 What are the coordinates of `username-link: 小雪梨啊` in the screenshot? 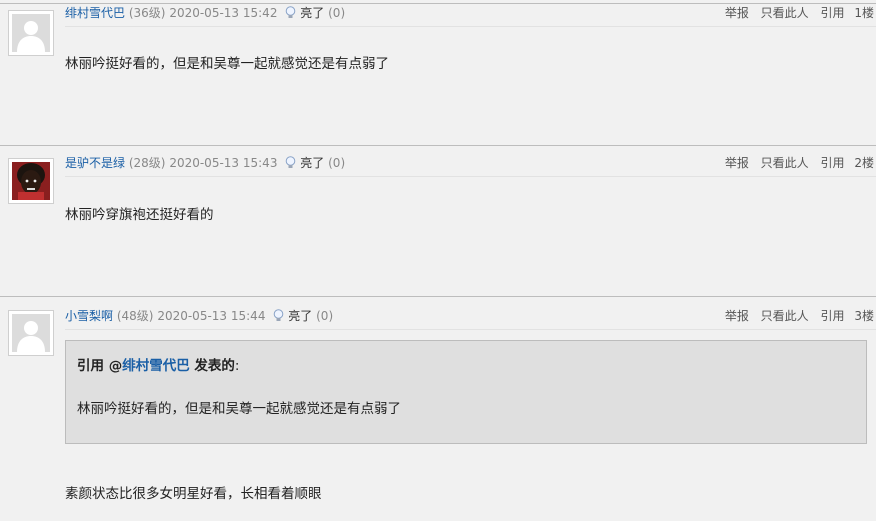 It's located at (89, 316).